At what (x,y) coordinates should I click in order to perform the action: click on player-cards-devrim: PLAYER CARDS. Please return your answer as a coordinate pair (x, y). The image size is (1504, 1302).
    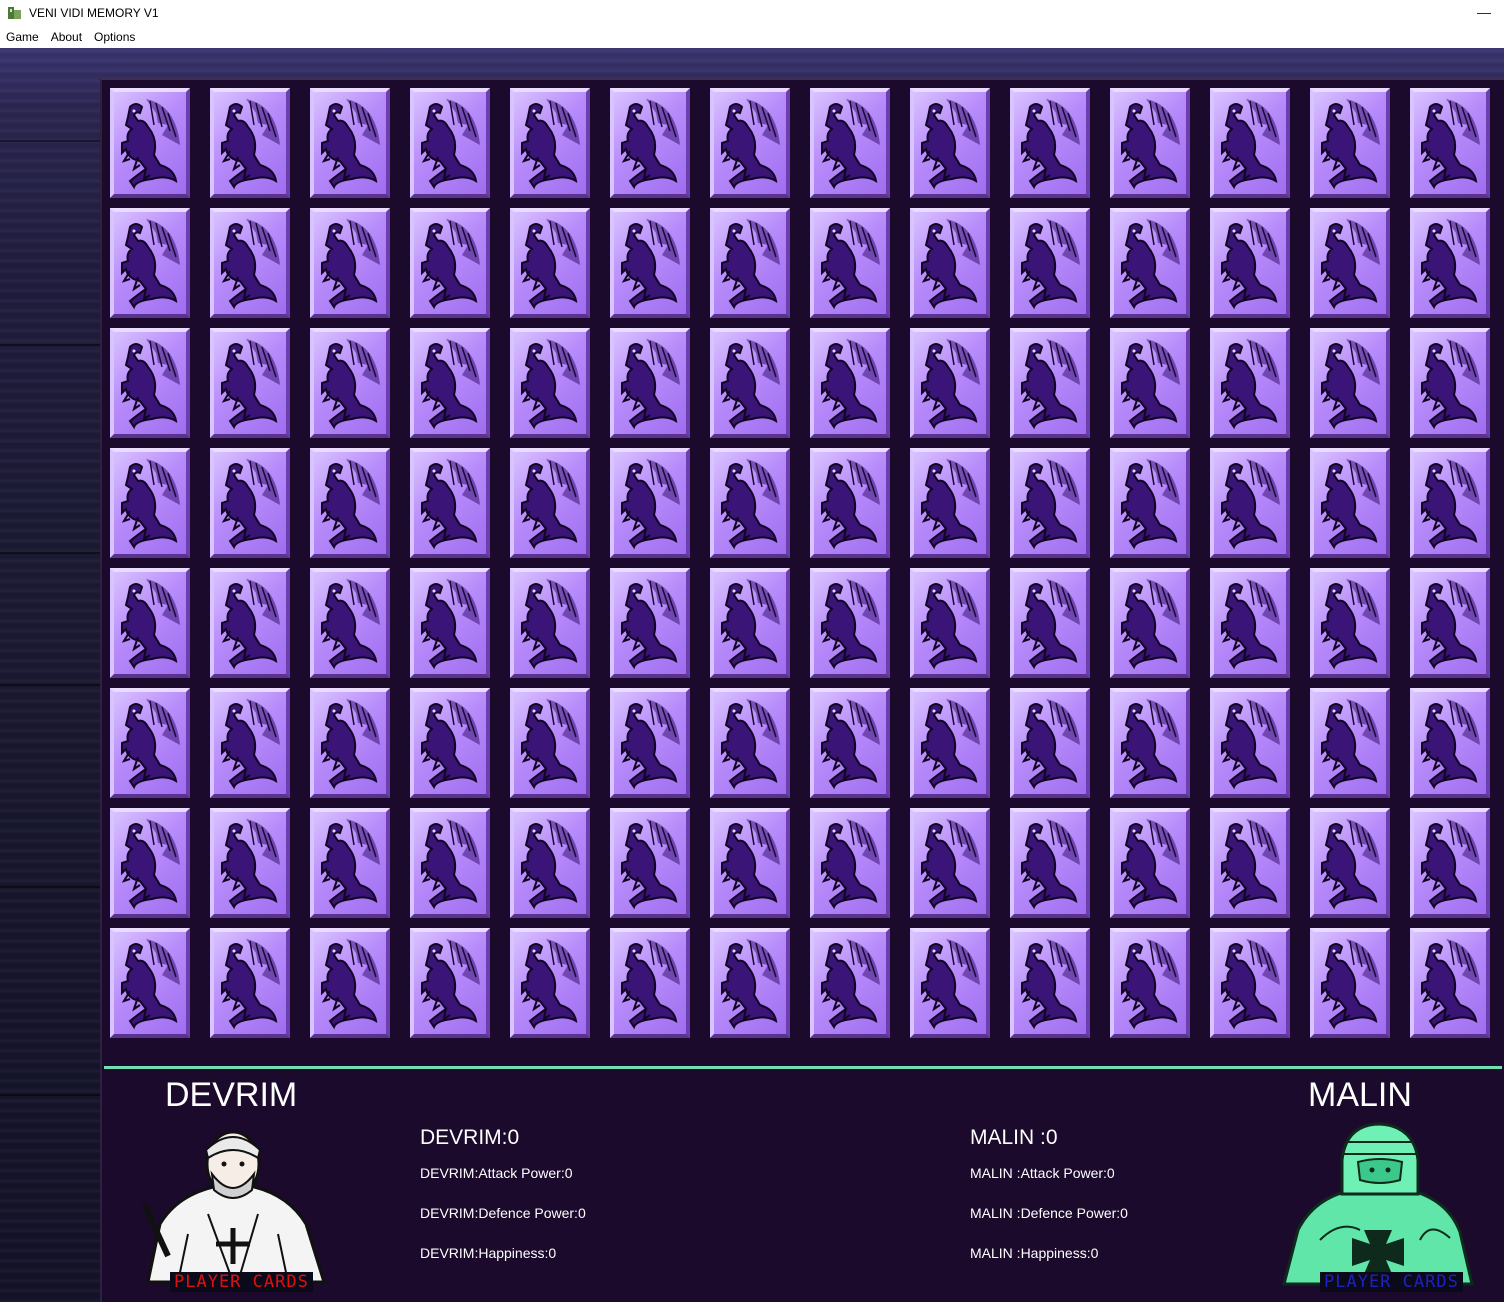
    Looking at the image, I should click on (241, 1282).